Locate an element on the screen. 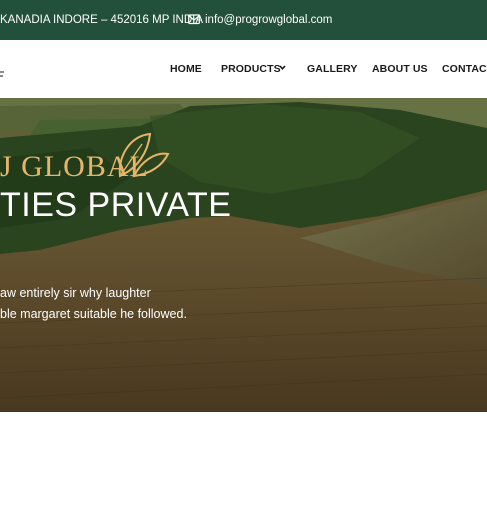  mail-icon is located at coordinates (194, 19).